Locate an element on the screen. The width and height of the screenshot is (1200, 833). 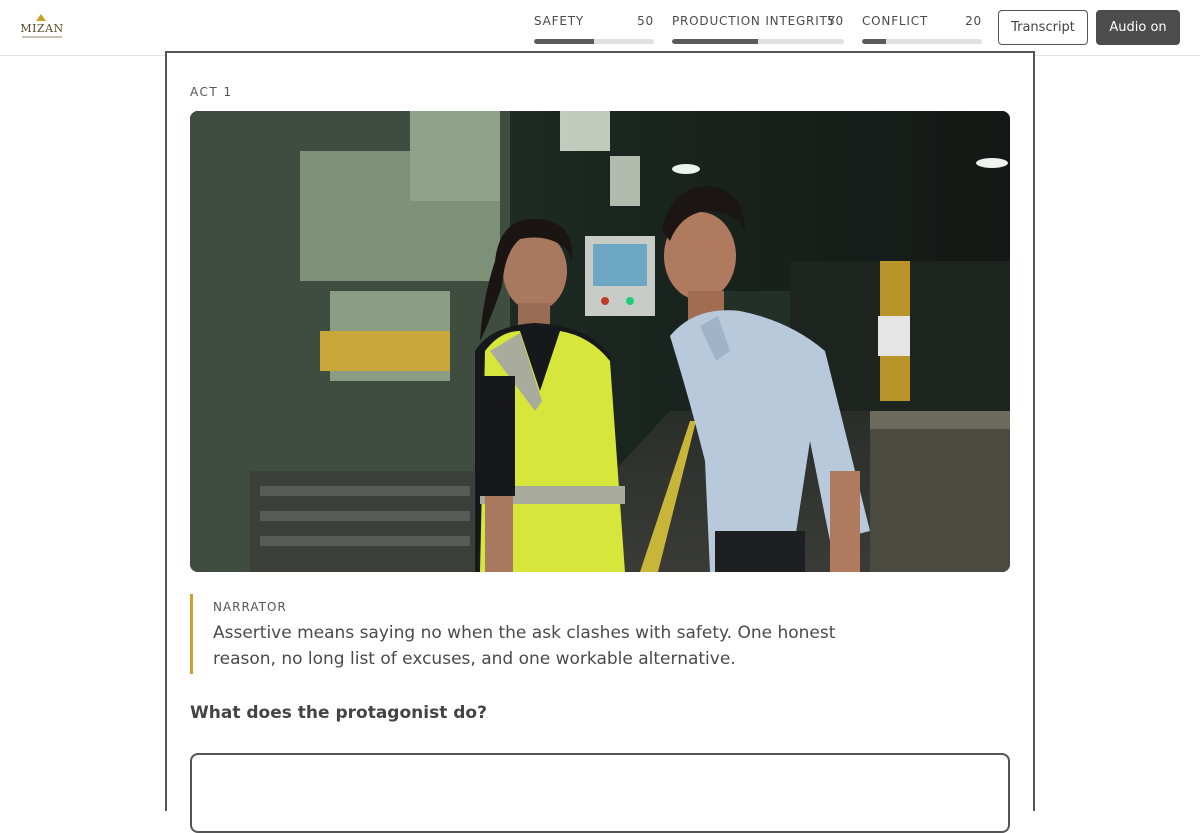
logo-text: MIZAN is located at coordinates (42, 28).